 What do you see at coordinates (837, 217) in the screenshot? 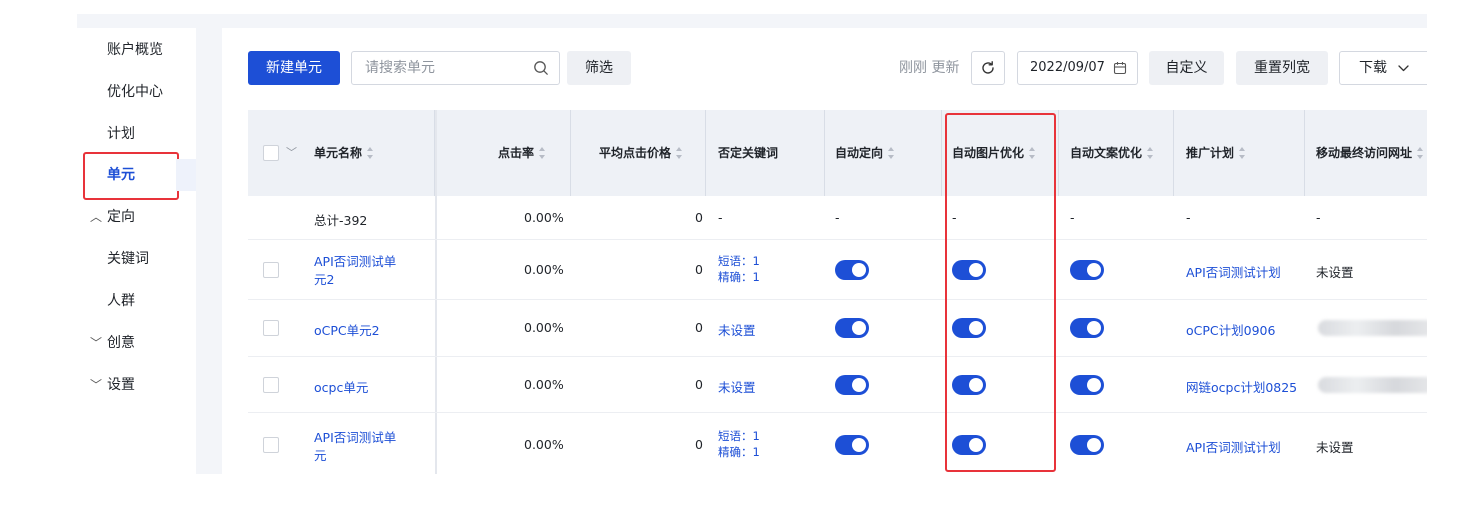
I see `total-auto-targeting: -` at bounding box center [837, 217].